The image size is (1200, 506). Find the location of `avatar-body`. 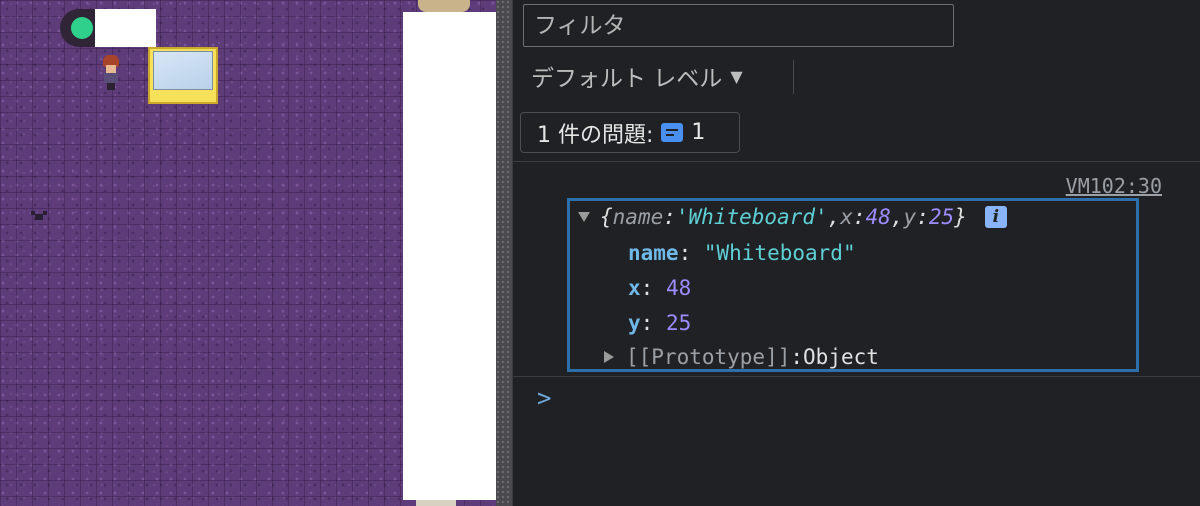

avatar-body is located at coordinates (111, 78).